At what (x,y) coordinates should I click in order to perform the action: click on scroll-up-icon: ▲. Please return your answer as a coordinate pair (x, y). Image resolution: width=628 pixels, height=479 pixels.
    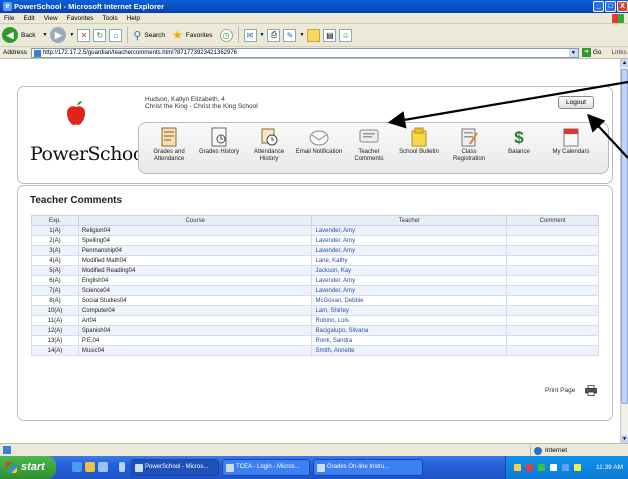
    Looking at the image, I should click on (624, 63).